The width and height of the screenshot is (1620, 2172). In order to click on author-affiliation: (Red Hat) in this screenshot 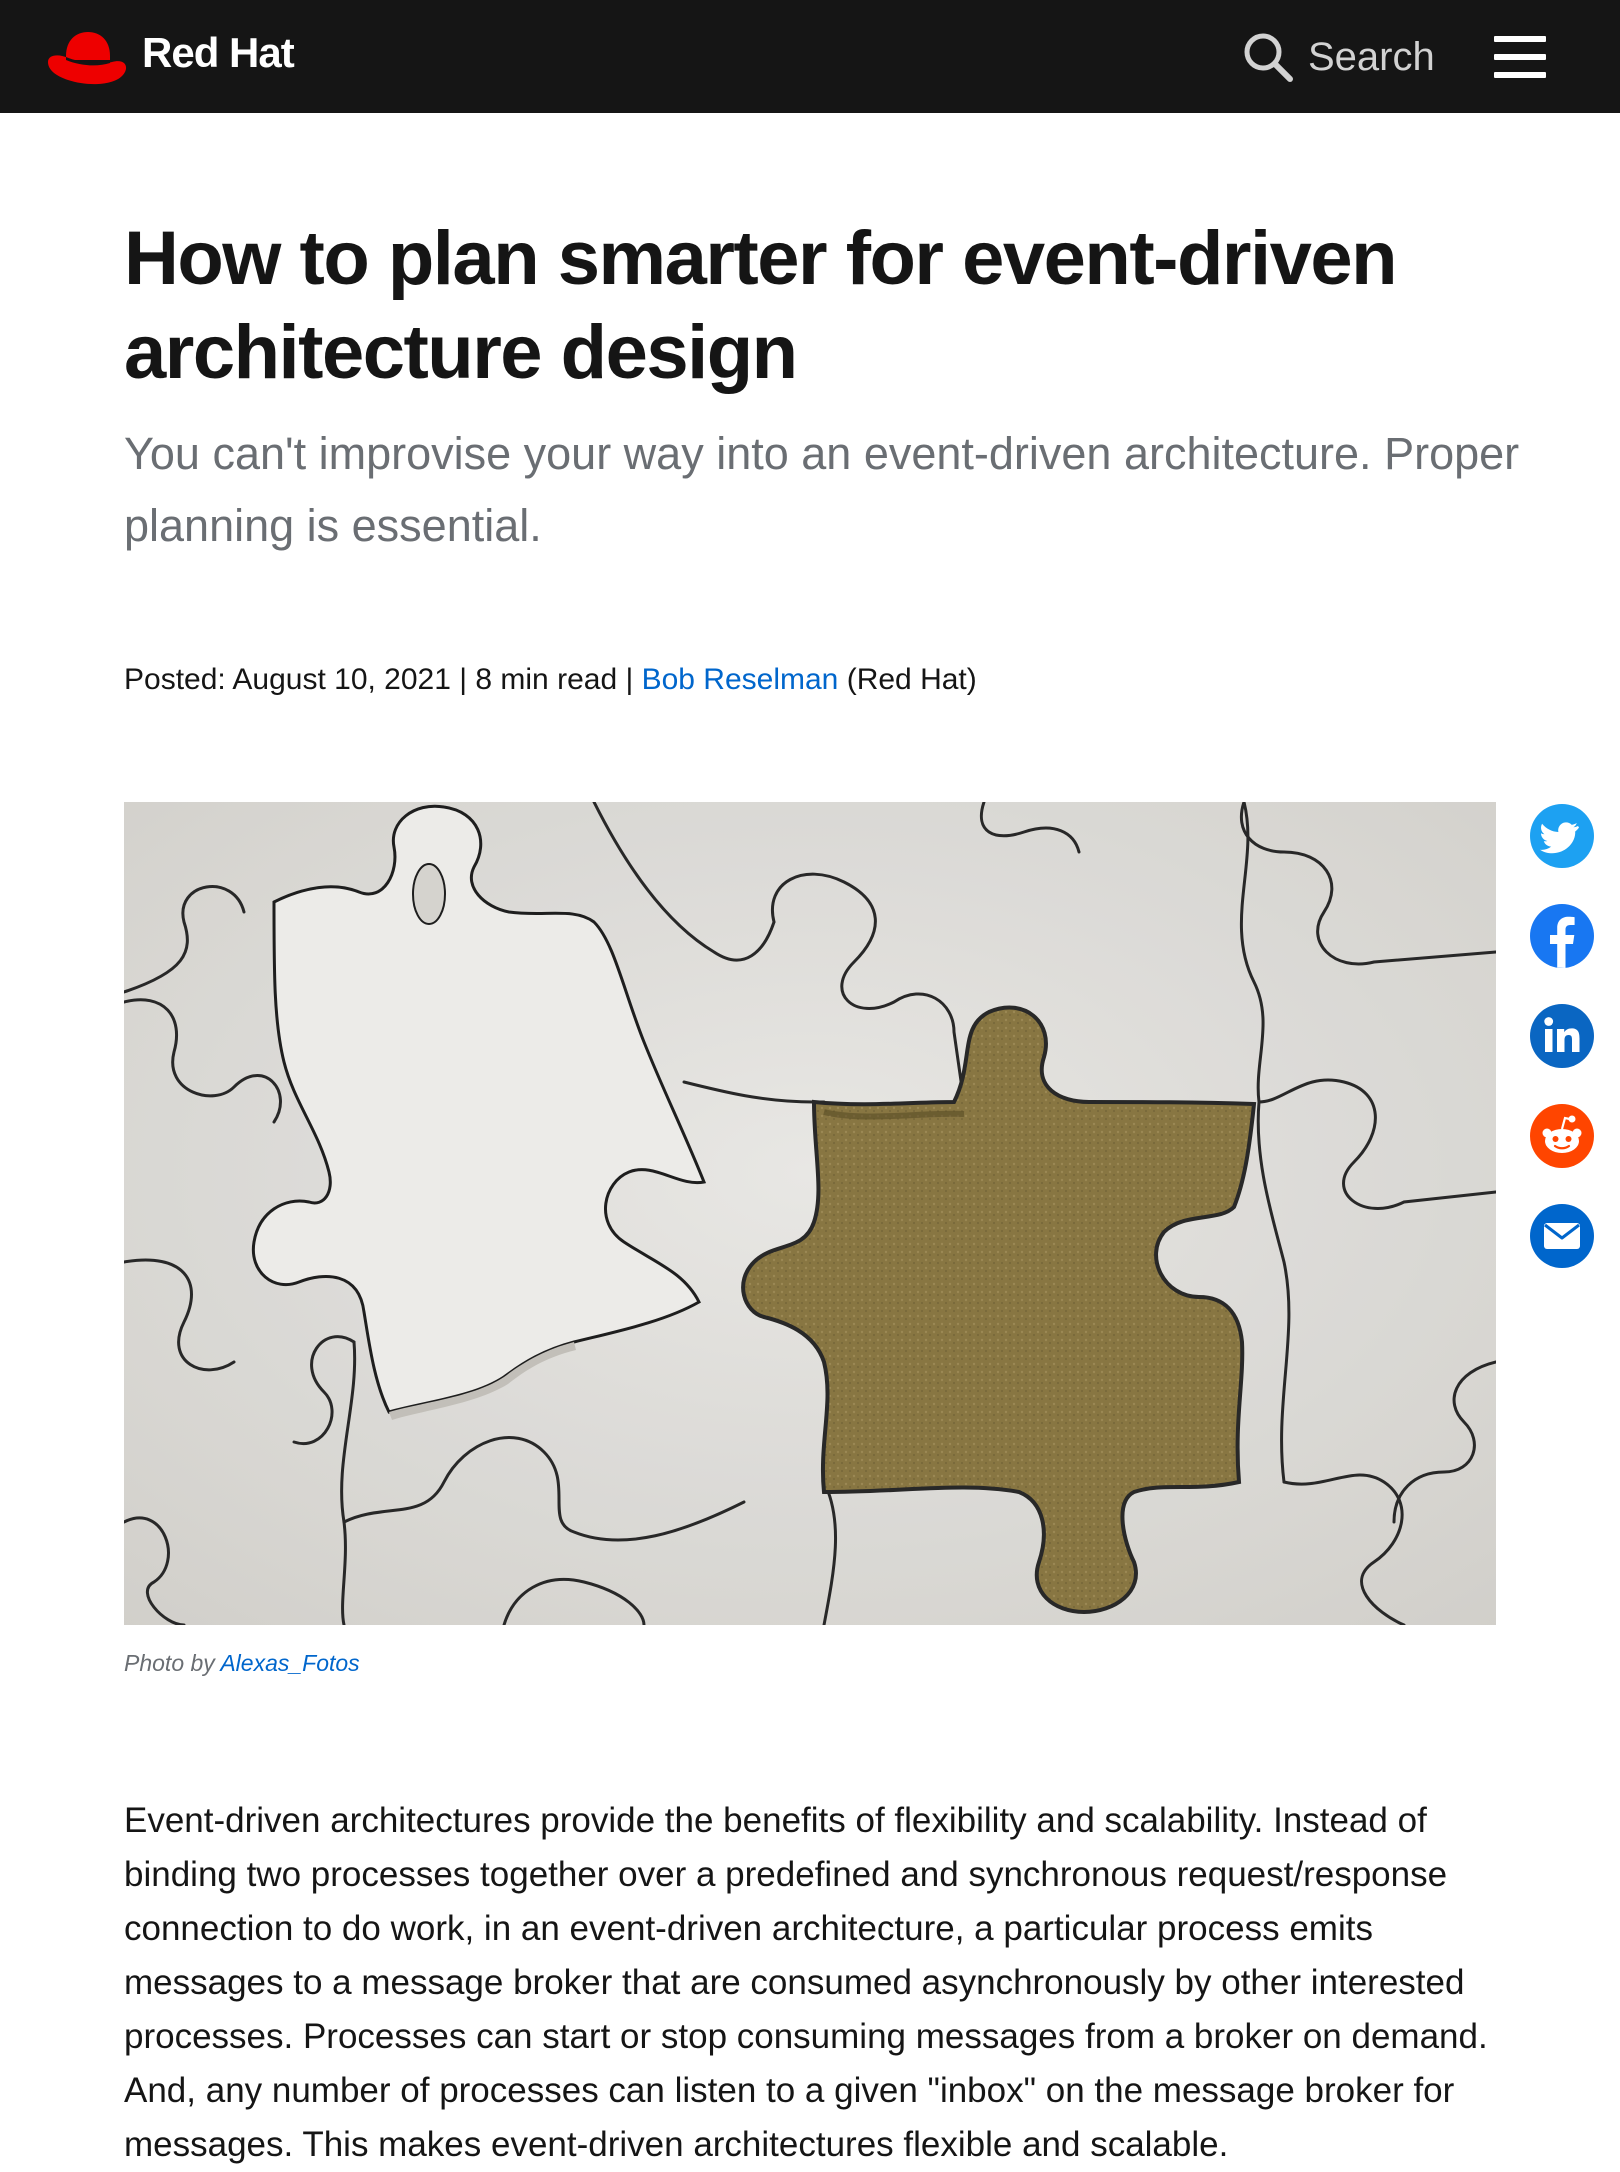, I will do `click(907, 679)`.